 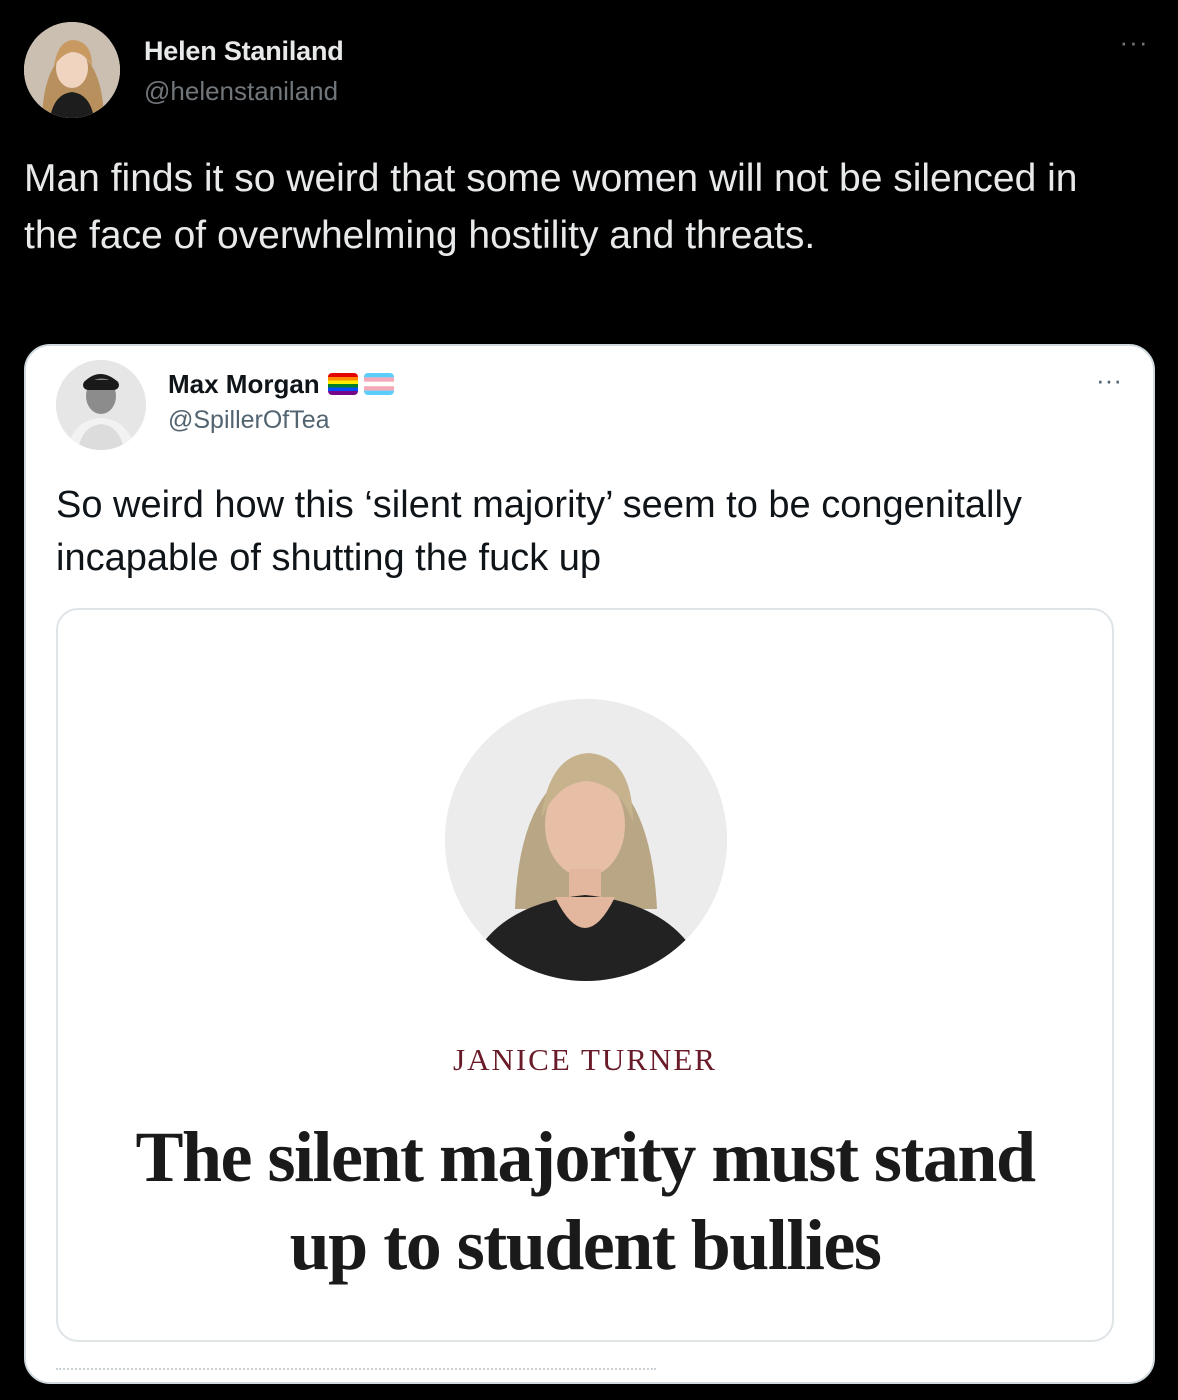 I want to click on quoted-author-row: Max Morgan, so click(x=284, y=384).